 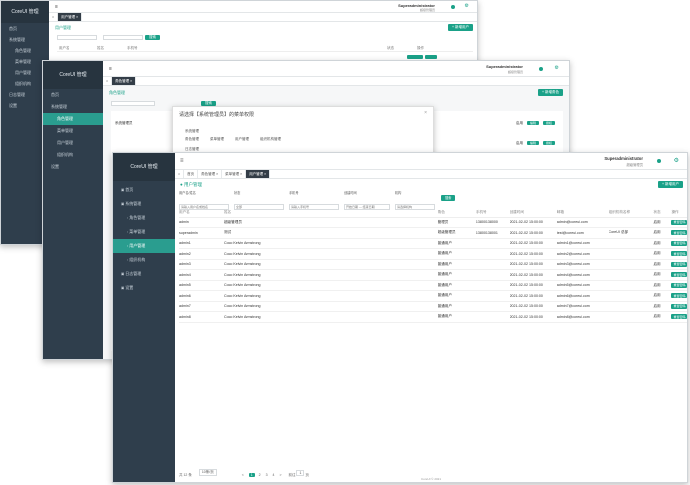 What do you see at coordinates (152, 37) in the screenshot?
I see `back-search-button: 搜索` at bounding box center [152, 37].